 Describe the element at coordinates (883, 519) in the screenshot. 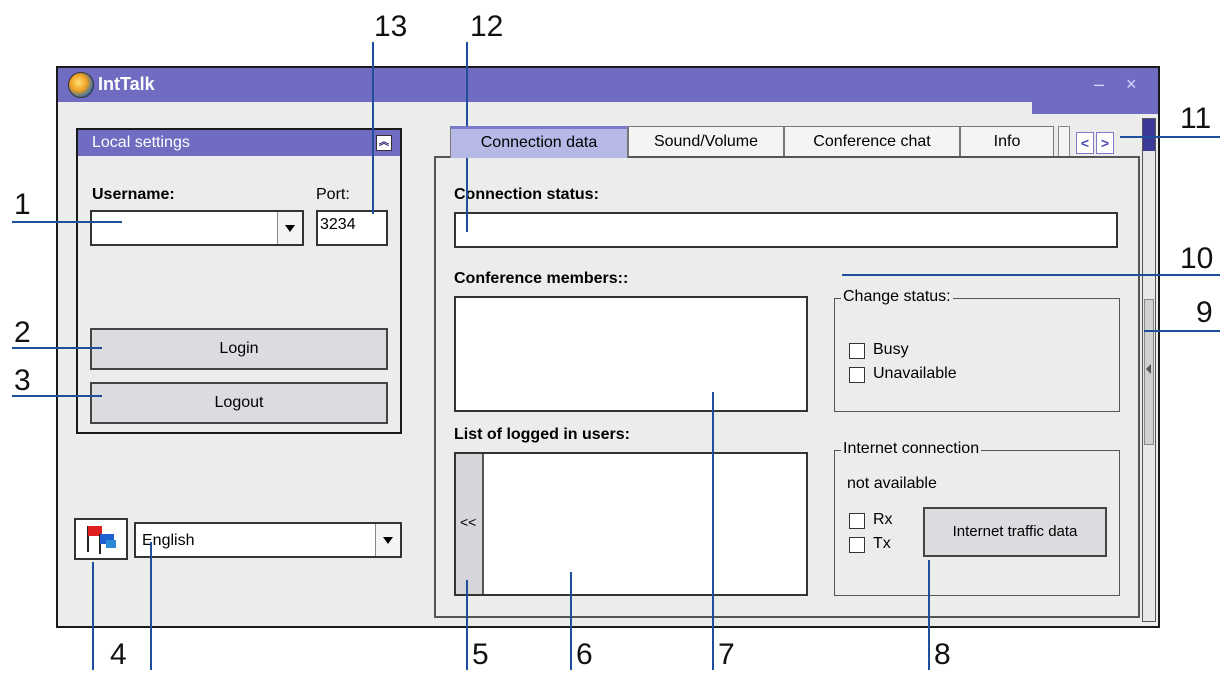

I see `rx-label: Rx` at that location.